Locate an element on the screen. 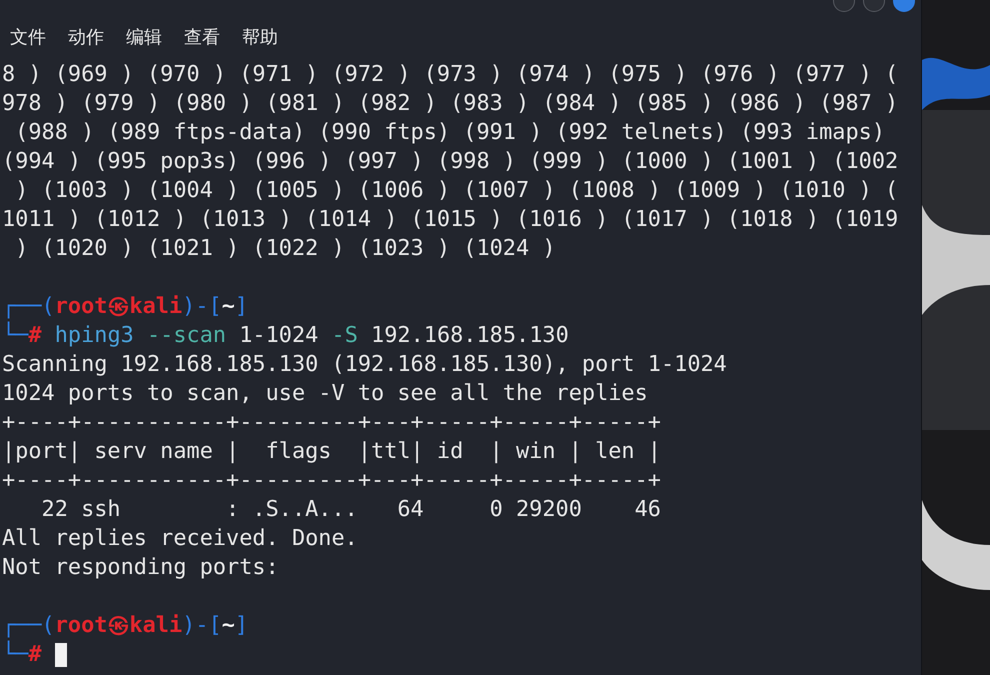  menu-item: 动作 is located at coordinates (86, 37).